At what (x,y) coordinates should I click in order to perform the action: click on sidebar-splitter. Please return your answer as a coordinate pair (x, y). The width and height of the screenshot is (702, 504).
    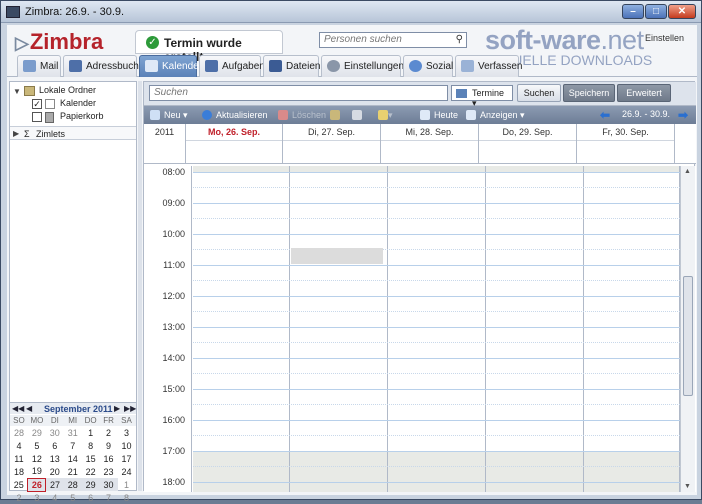
    Looking at the image, I should click on (140, 286).